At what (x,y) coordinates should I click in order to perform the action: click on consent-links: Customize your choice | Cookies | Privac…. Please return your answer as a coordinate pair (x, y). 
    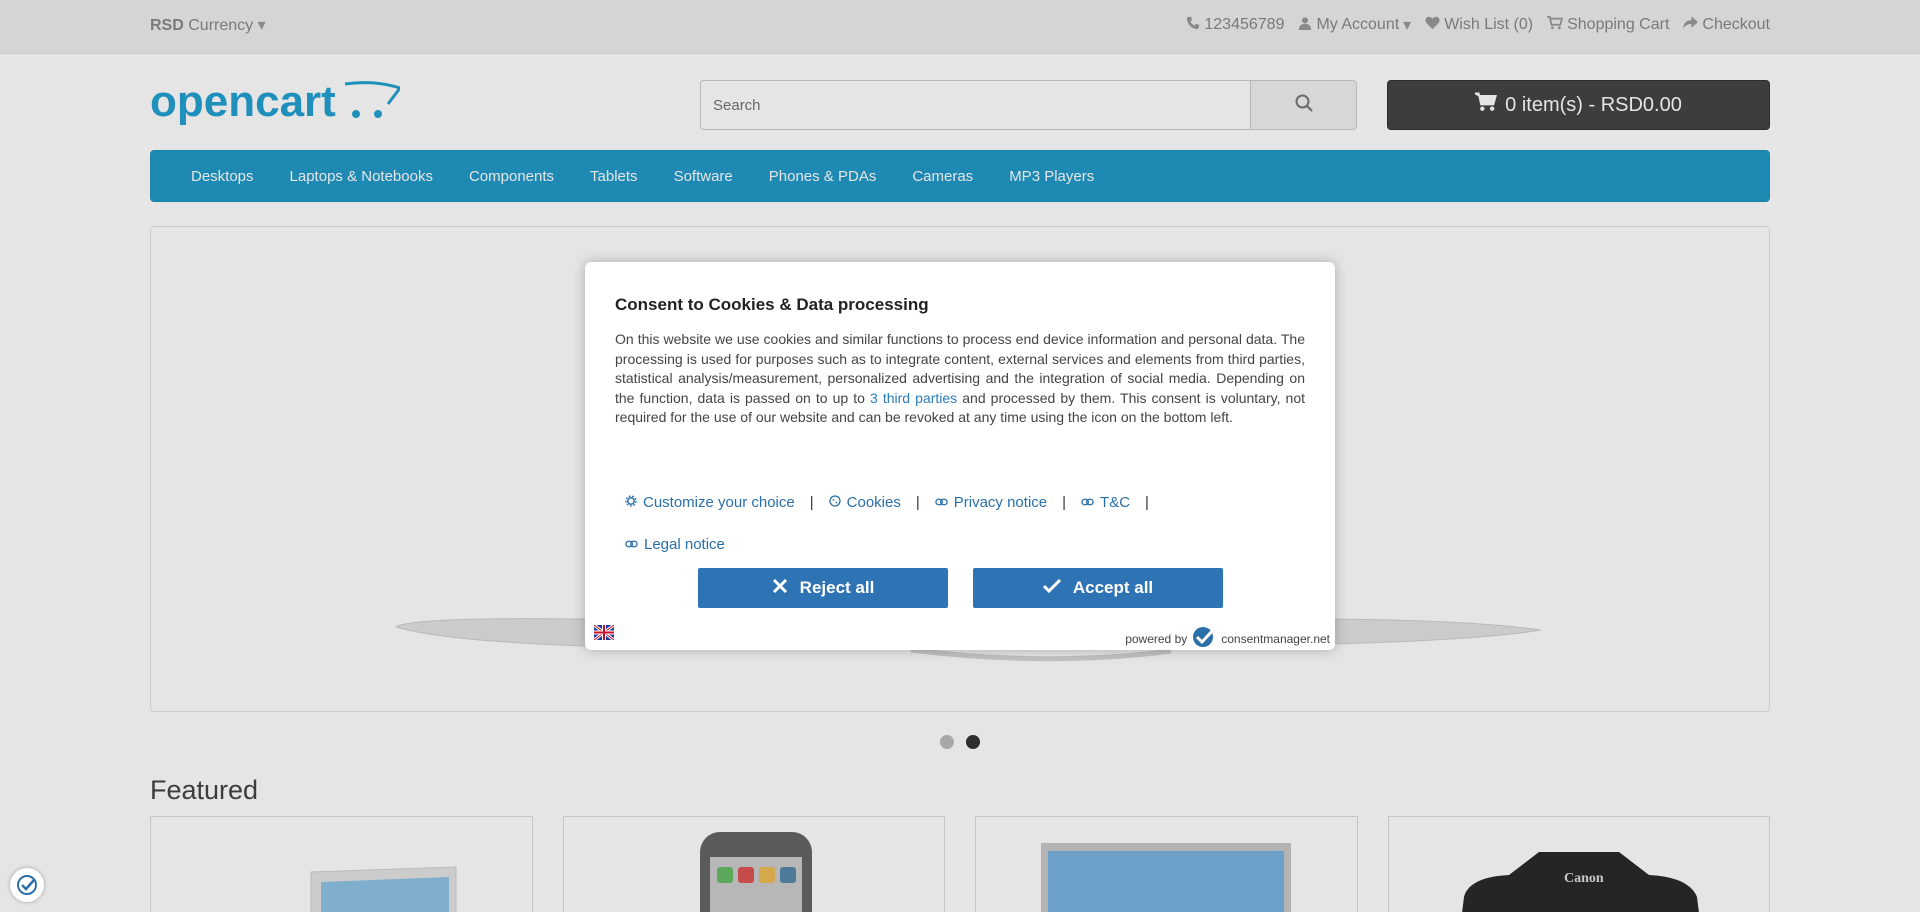
    Looking at the image, I should click on (965, 524).